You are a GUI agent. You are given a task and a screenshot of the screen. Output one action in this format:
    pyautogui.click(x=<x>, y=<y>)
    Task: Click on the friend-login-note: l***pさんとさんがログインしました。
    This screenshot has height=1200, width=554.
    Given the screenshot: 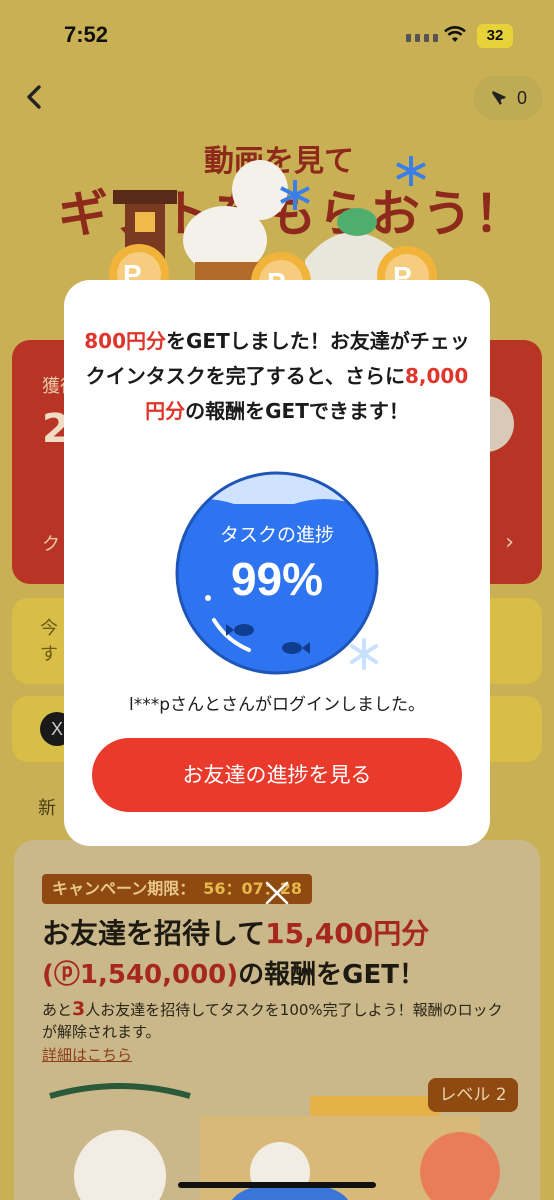 What is the action you would take?
    pyautogui.click(x=276, y=705)
    